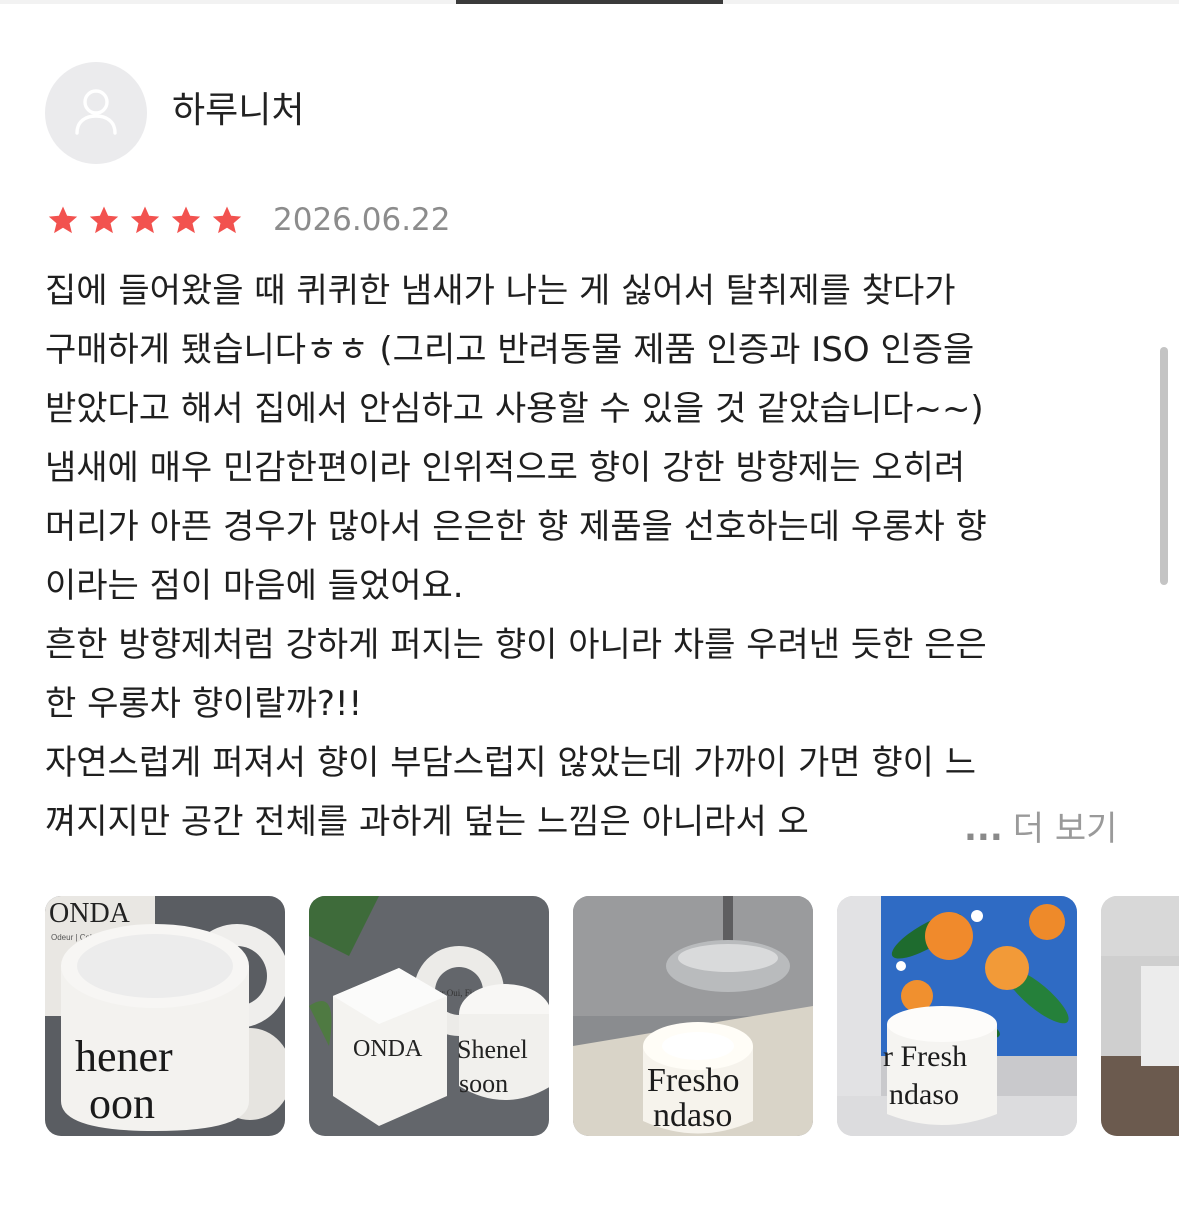  I want to click on photo-candle-orange-art: r Fresh ndaso, so click(957, 1016).